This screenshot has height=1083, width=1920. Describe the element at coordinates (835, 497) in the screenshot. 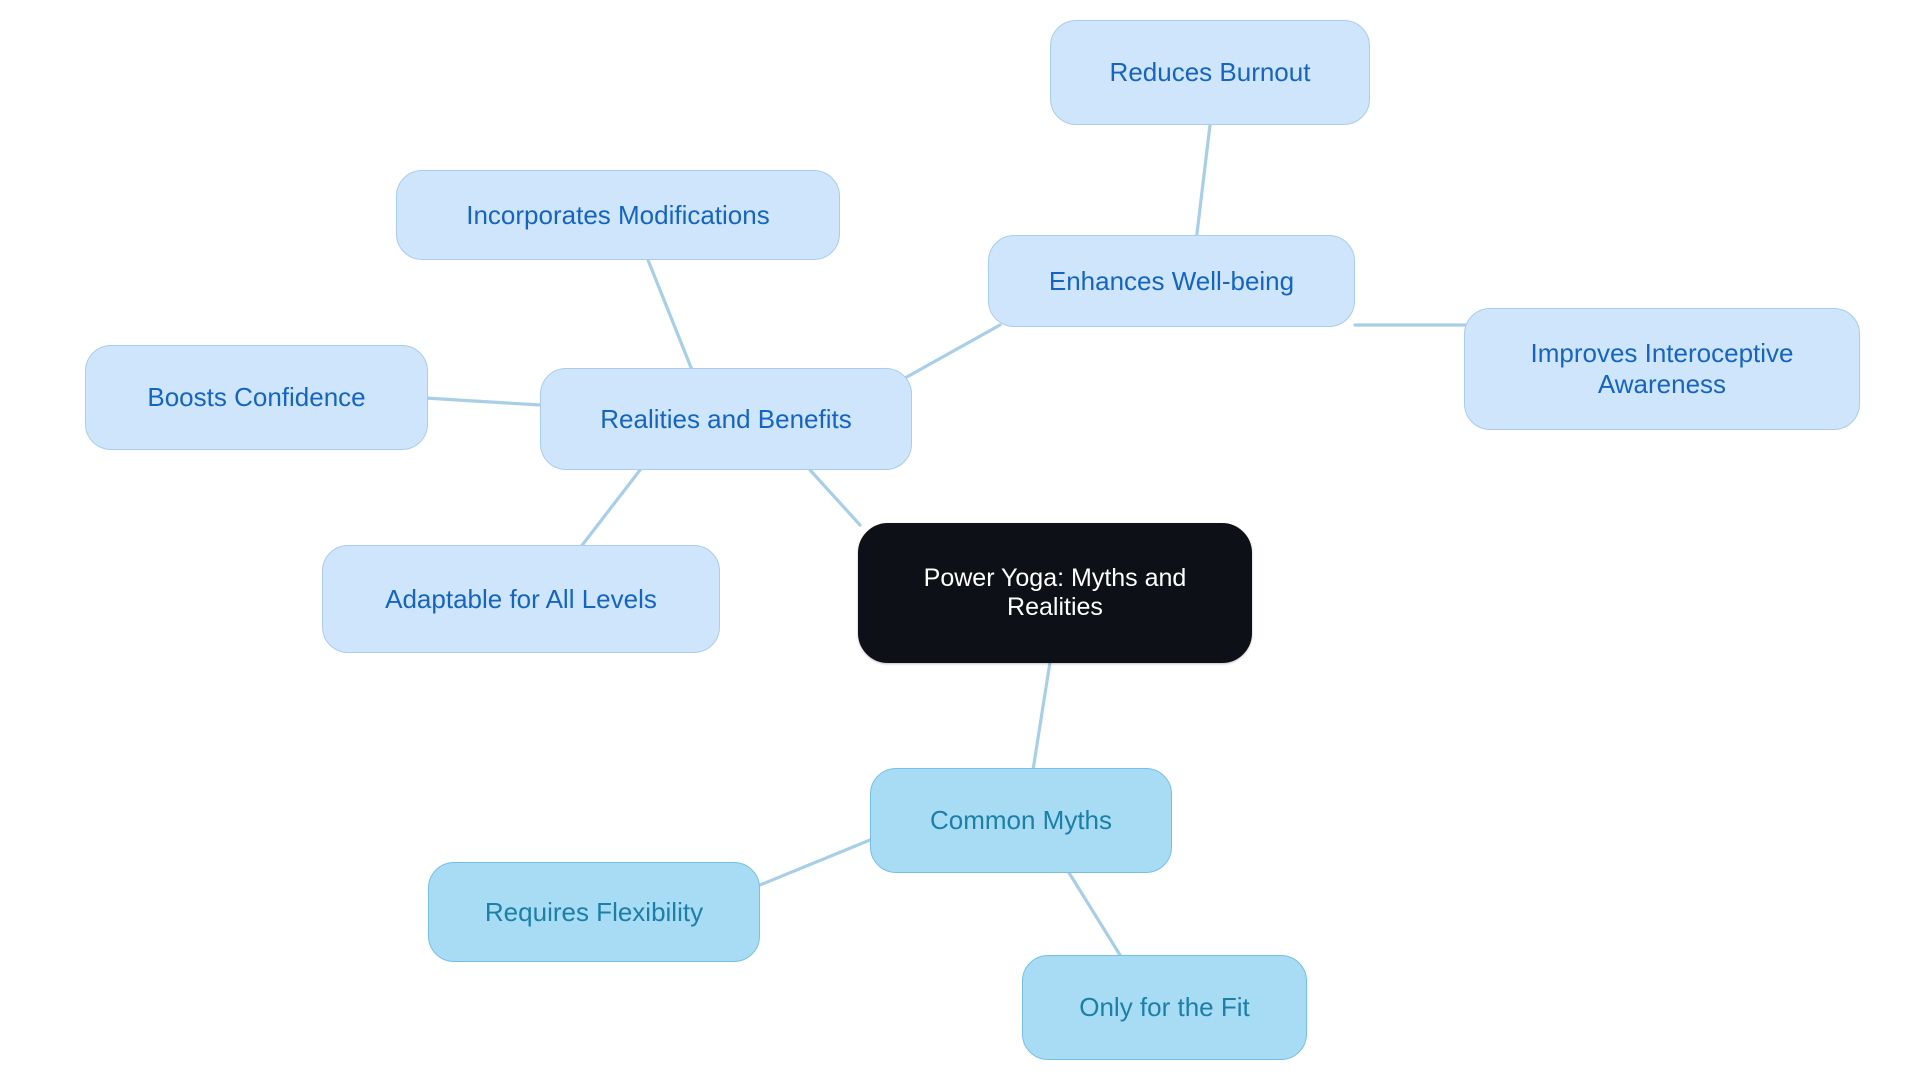

I see `edge-root-realities` at that location.